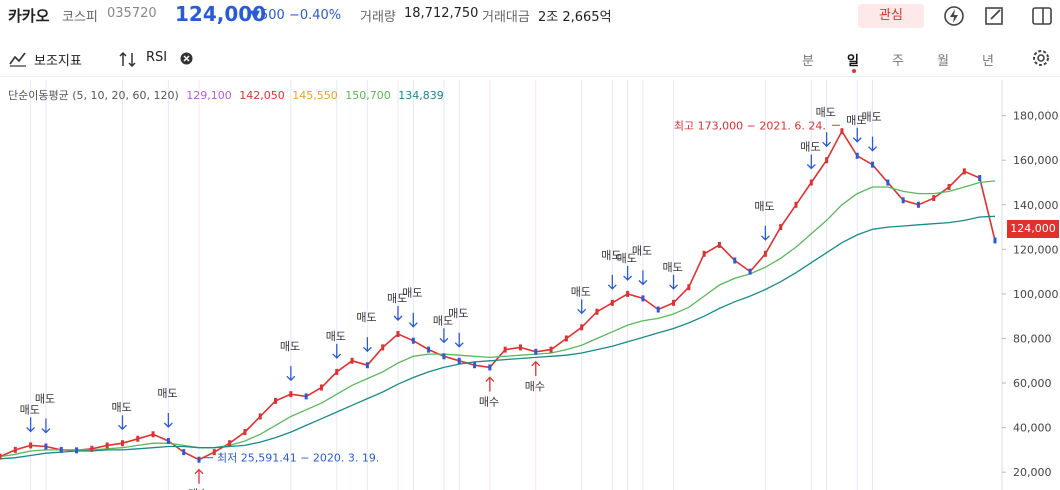 The image size is (1060, 490). Describe the element at coordinates (127, 59) in the screenshot. I see `rsi-icon` at that location.